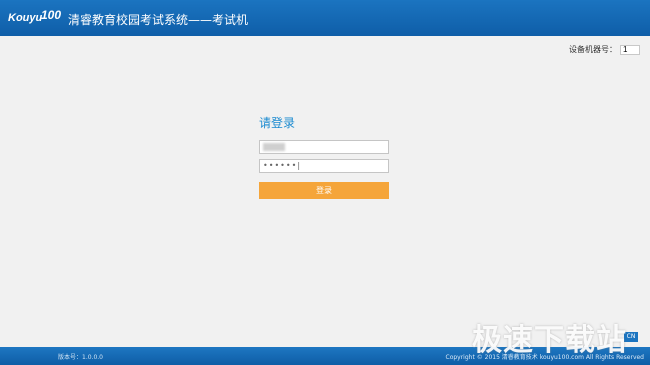 The height and width of the screenshot is (365, 650). Describe the element at coordinates (277, 123) in the screenshot. I see `login-title: 请登录` at that location.